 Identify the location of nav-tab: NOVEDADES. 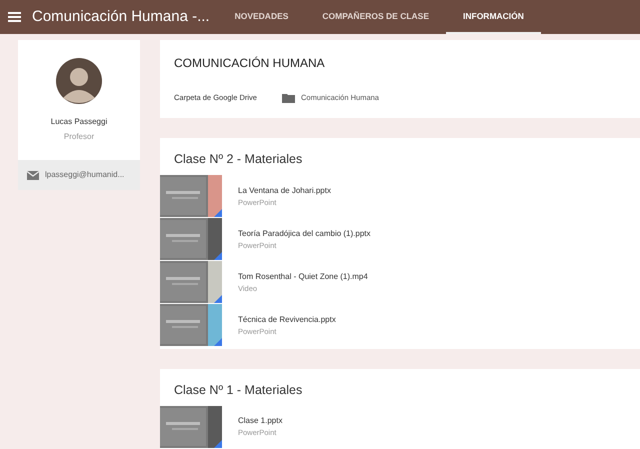
(262, 17).